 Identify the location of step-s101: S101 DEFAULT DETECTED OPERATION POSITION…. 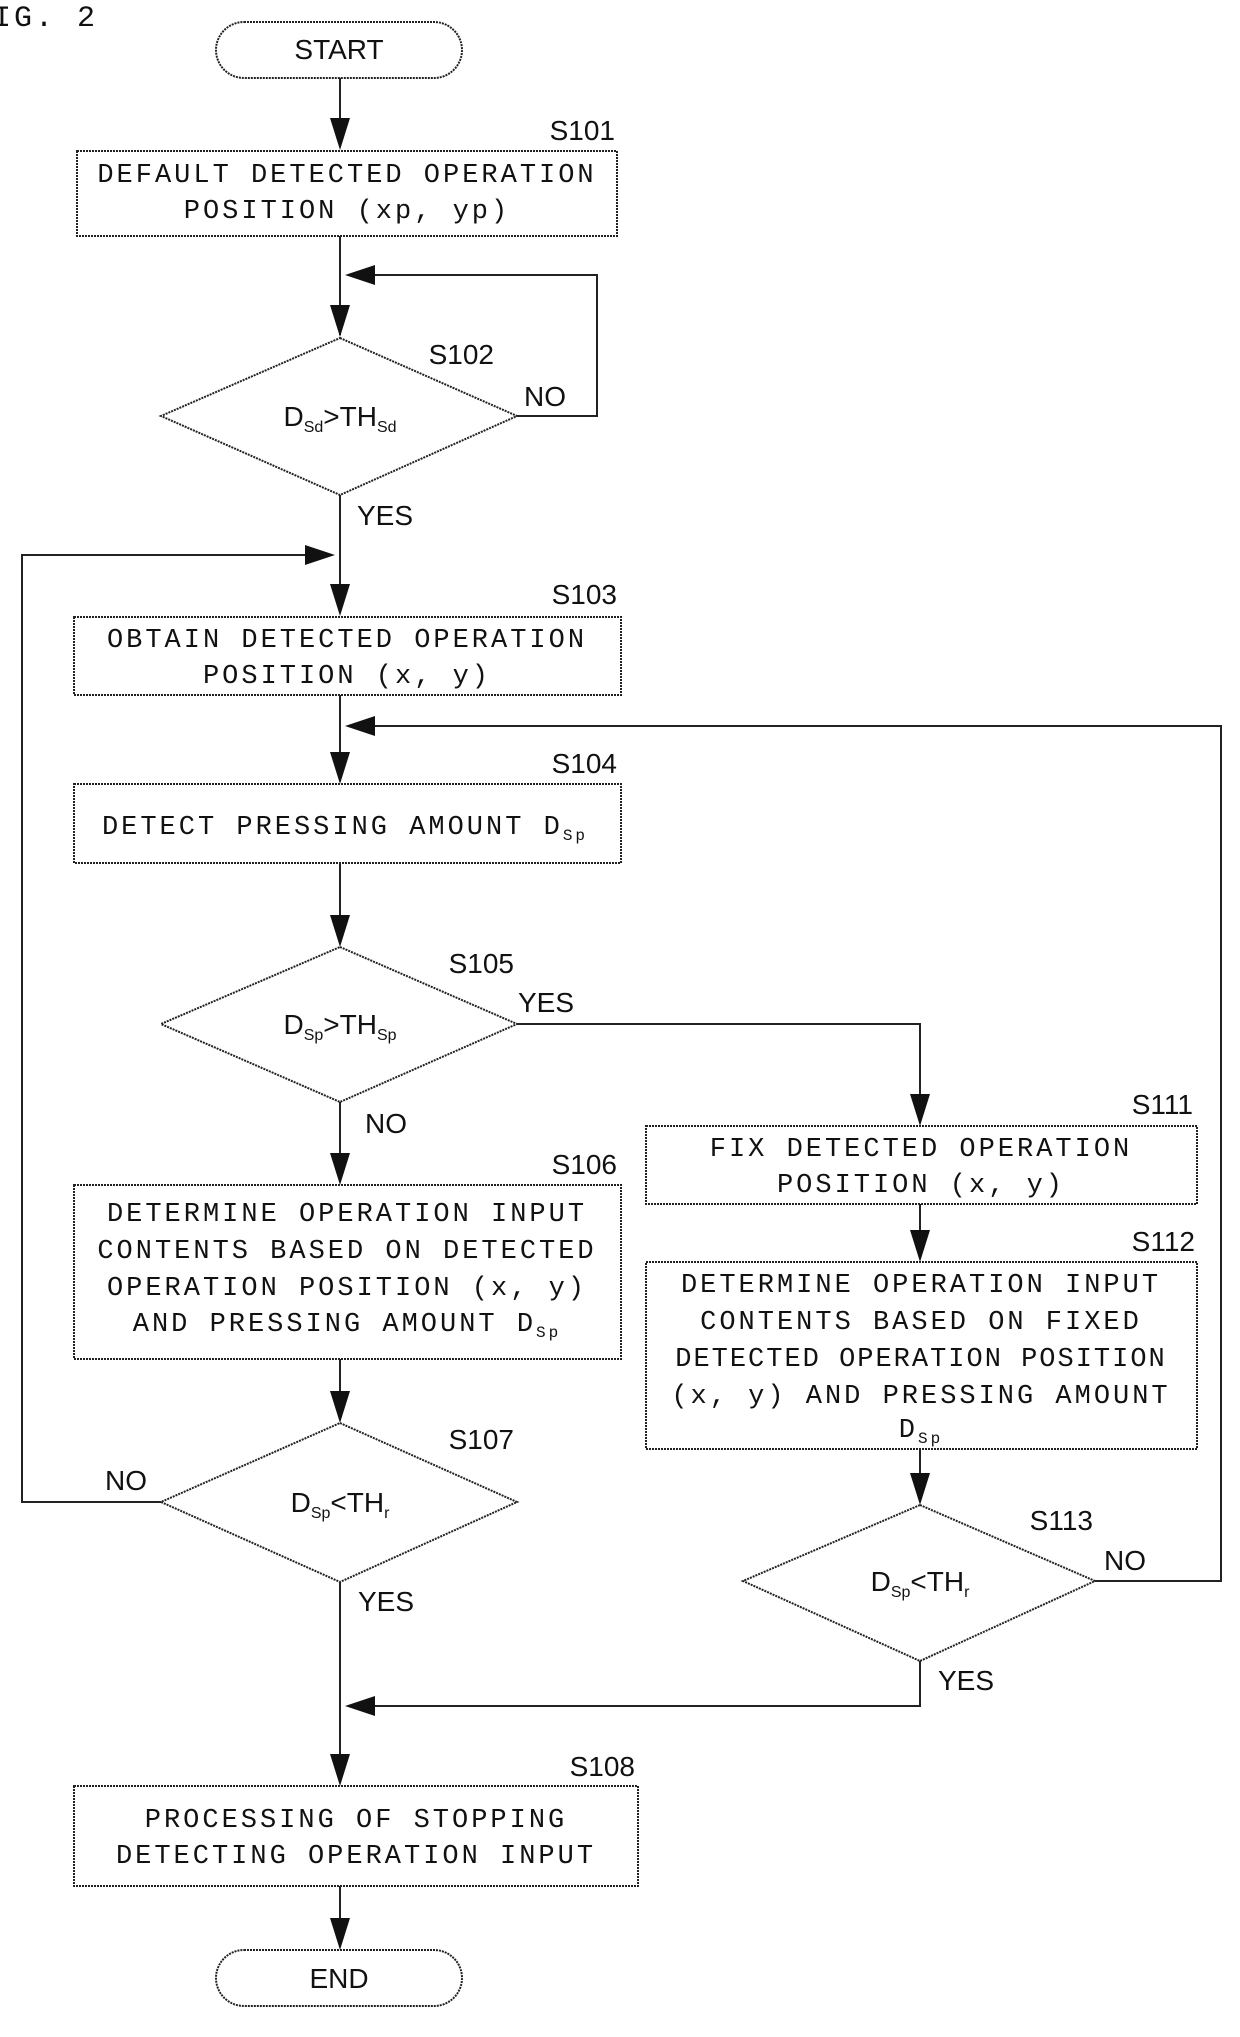
(347, 176).